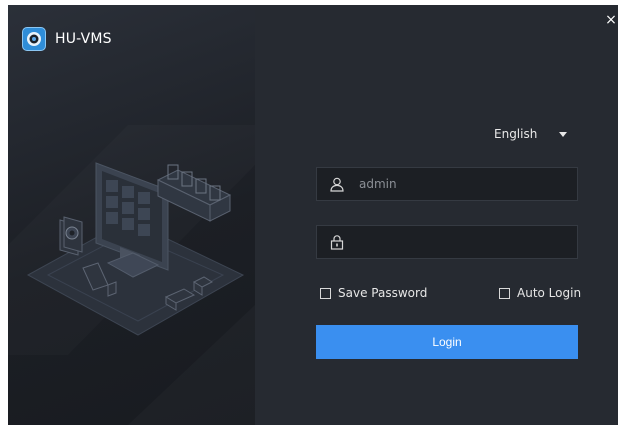  I want to click on vms-illustration, so click(135, 249).